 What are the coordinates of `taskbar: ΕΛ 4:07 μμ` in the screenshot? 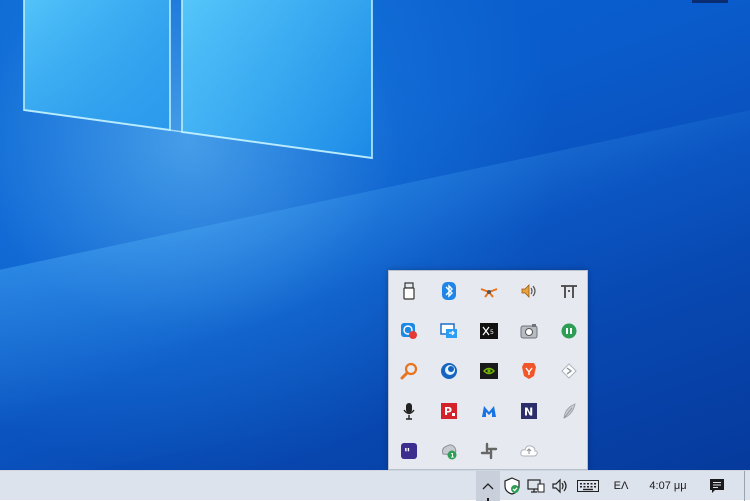 It's located at (375, 485).